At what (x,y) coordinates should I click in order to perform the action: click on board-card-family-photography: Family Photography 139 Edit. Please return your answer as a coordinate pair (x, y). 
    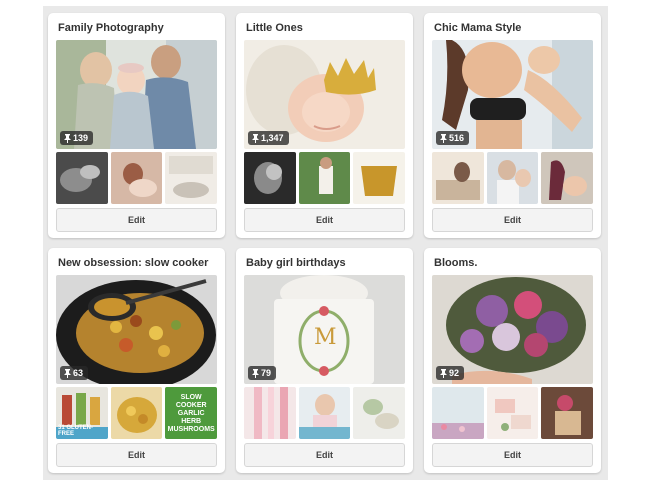
    Looking at the image, I should click on (136, 125).